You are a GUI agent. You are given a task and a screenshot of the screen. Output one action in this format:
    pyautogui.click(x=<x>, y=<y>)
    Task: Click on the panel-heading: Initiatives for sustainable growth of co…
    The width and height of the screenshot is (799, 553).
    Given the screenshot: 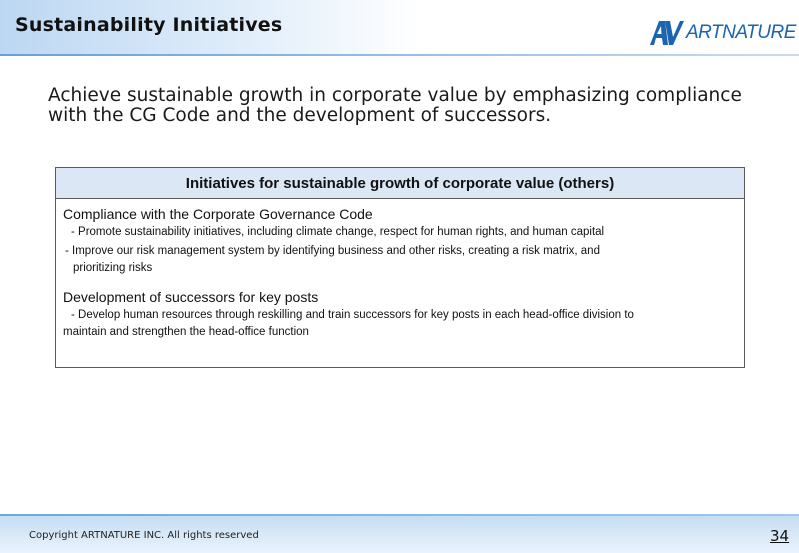 What is the action you would take?
    pyautogui.click(x=400, y=183)
    